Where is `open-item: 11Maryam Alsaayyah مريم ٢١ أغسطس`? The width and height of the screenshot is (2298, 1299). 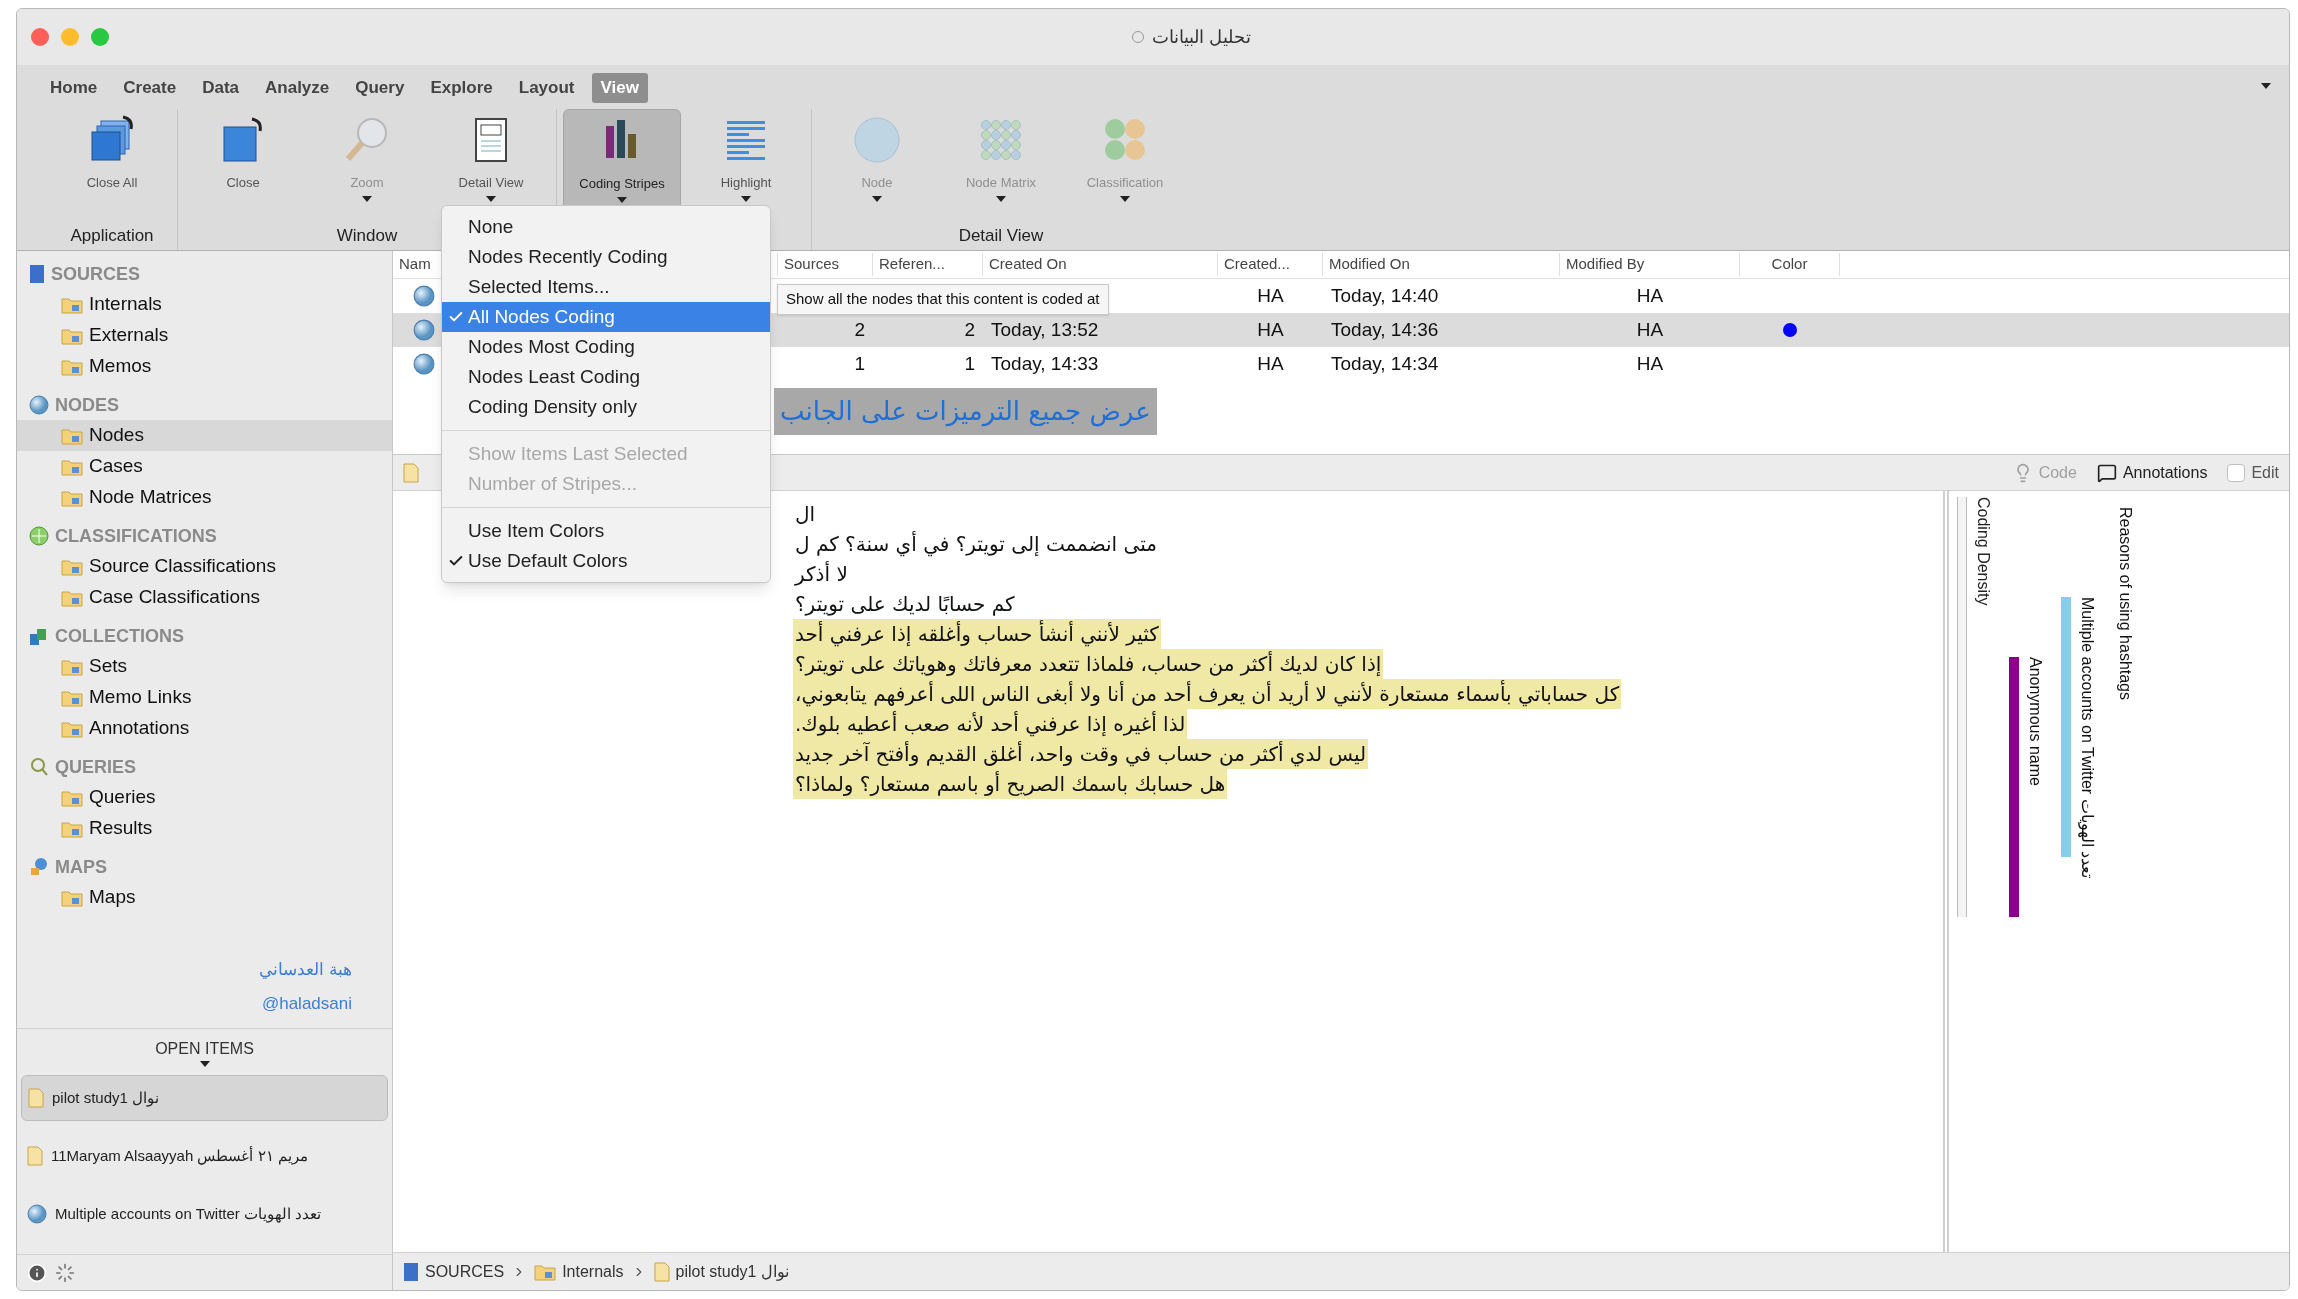 open-item: 11Maryam Alsaayyah مريم ٢١ أغسطس is located at coordinates (204, 1156).